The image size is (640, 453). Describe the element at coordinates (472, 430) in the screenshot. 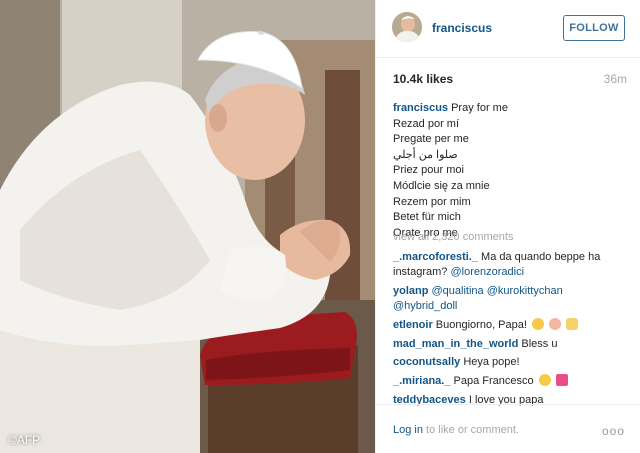

I see `login-prompt-text: to like or comment.` at that location.